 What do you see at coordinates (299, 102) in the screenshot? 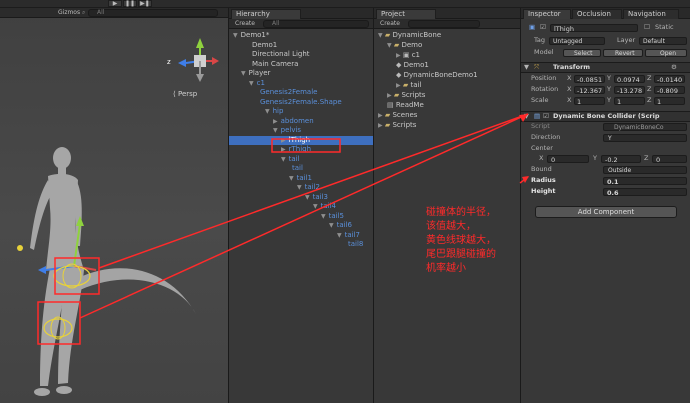
I see `hierarchy-item: Genesis2Female.Shape` at bounding box center [299, 102].